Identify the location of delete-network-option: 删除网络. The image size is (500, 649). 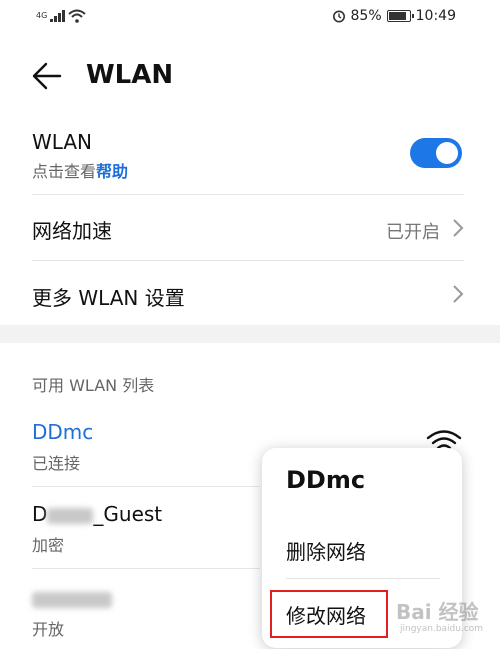
(326, 550).